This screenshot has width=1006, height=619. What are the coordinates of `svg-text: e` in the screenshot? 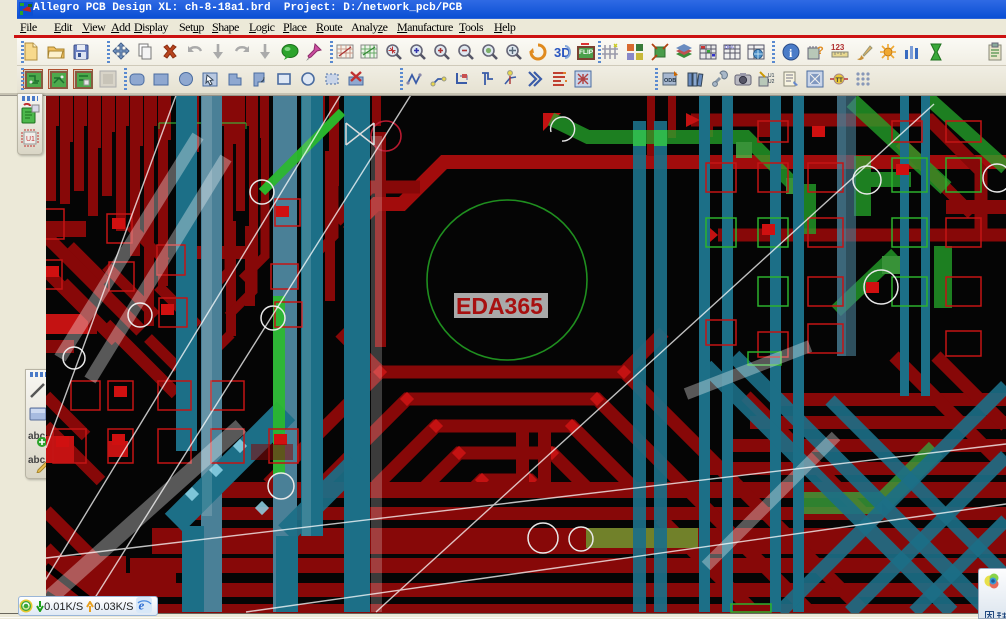 It's located at (142, 605).